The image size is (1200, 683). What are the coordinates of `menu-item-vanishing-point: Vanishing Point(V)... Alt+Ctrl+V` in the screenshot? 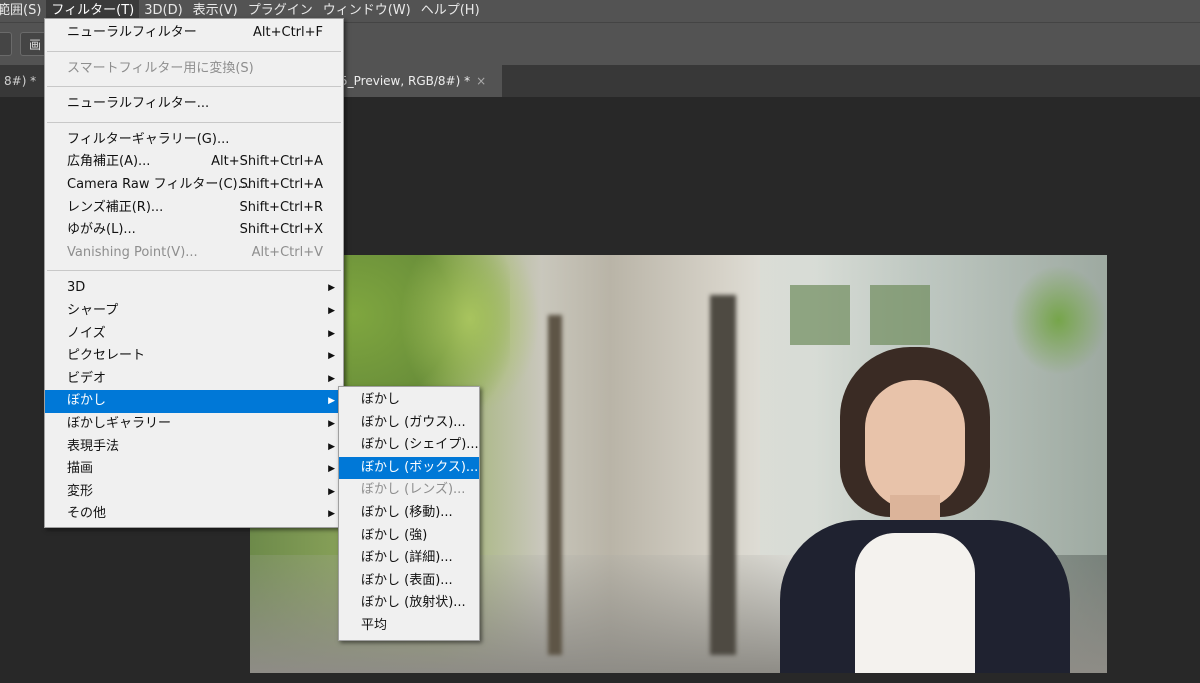 It's located at (194, 253).